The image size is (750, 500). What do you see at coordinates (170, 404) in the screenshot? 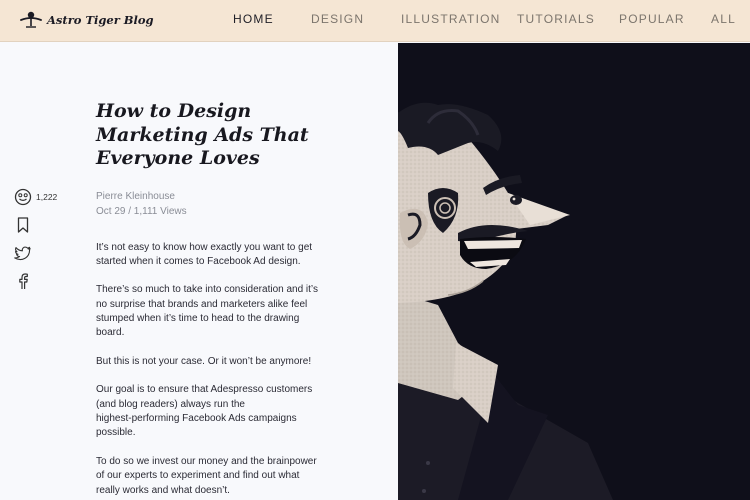
I see `paragraph-line: (and blog readers) always run the` at bounding box center [170, 404].